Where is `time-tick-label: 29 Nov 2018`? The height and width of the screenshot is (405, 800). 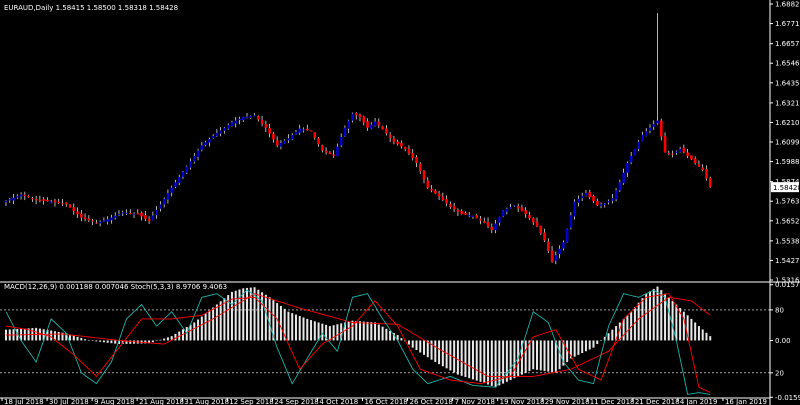
time-tick-label: 29 Nov 2018 is located at coordinates (567, 401).